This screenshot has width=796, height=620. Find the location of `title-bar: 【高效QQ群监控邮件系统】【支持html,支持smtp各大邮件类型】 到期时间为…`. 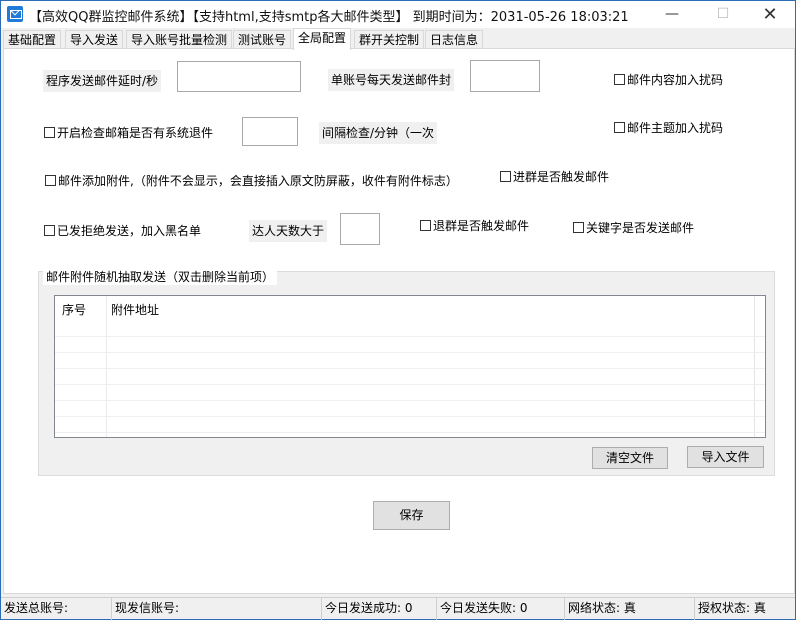

title-bar: 【高效QQ群监控邮件系统】【支持html,支持smtp各大邮件类型】 到期时间为… is located at coordinates (398, 14).